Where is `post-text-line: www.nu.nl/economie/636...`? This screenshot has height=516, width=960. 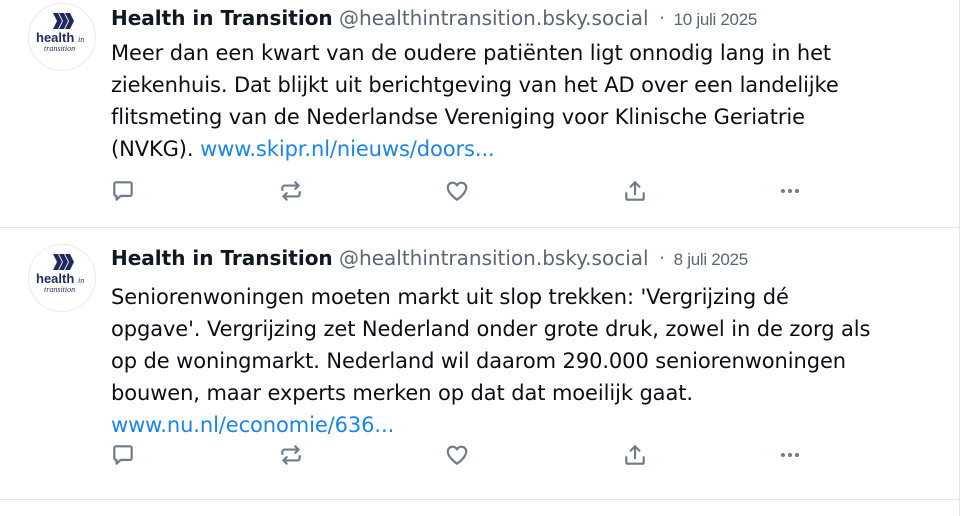
post-text-line: www.nu.nl/economie/636... is located at coordinates (525, 425).